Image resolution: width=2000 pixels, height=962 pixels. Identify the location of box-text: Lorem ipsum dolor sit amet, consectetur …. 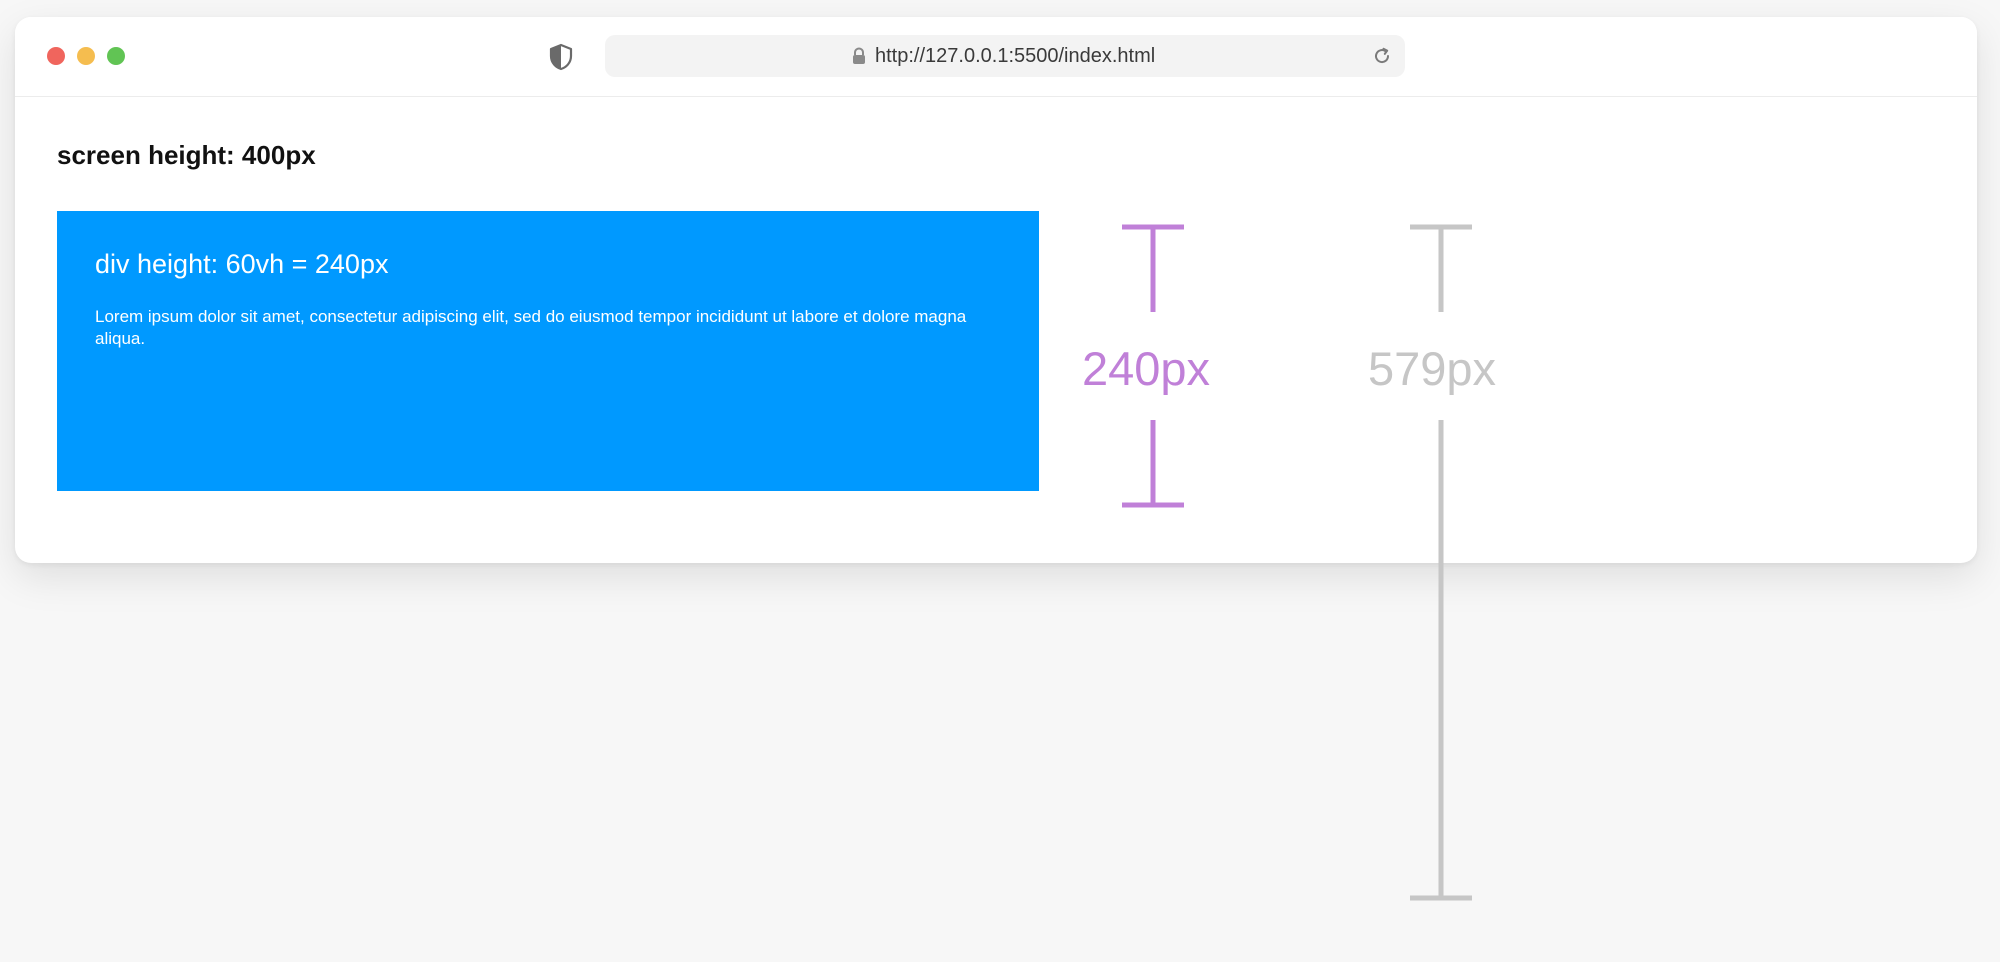
(531, 327).